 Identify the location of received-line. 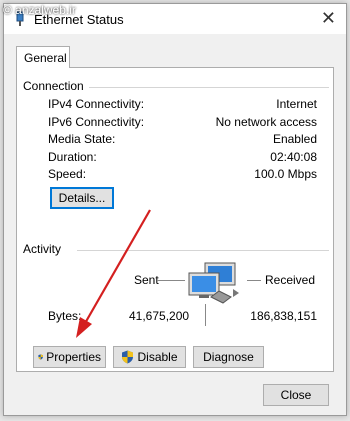
(254, 280).